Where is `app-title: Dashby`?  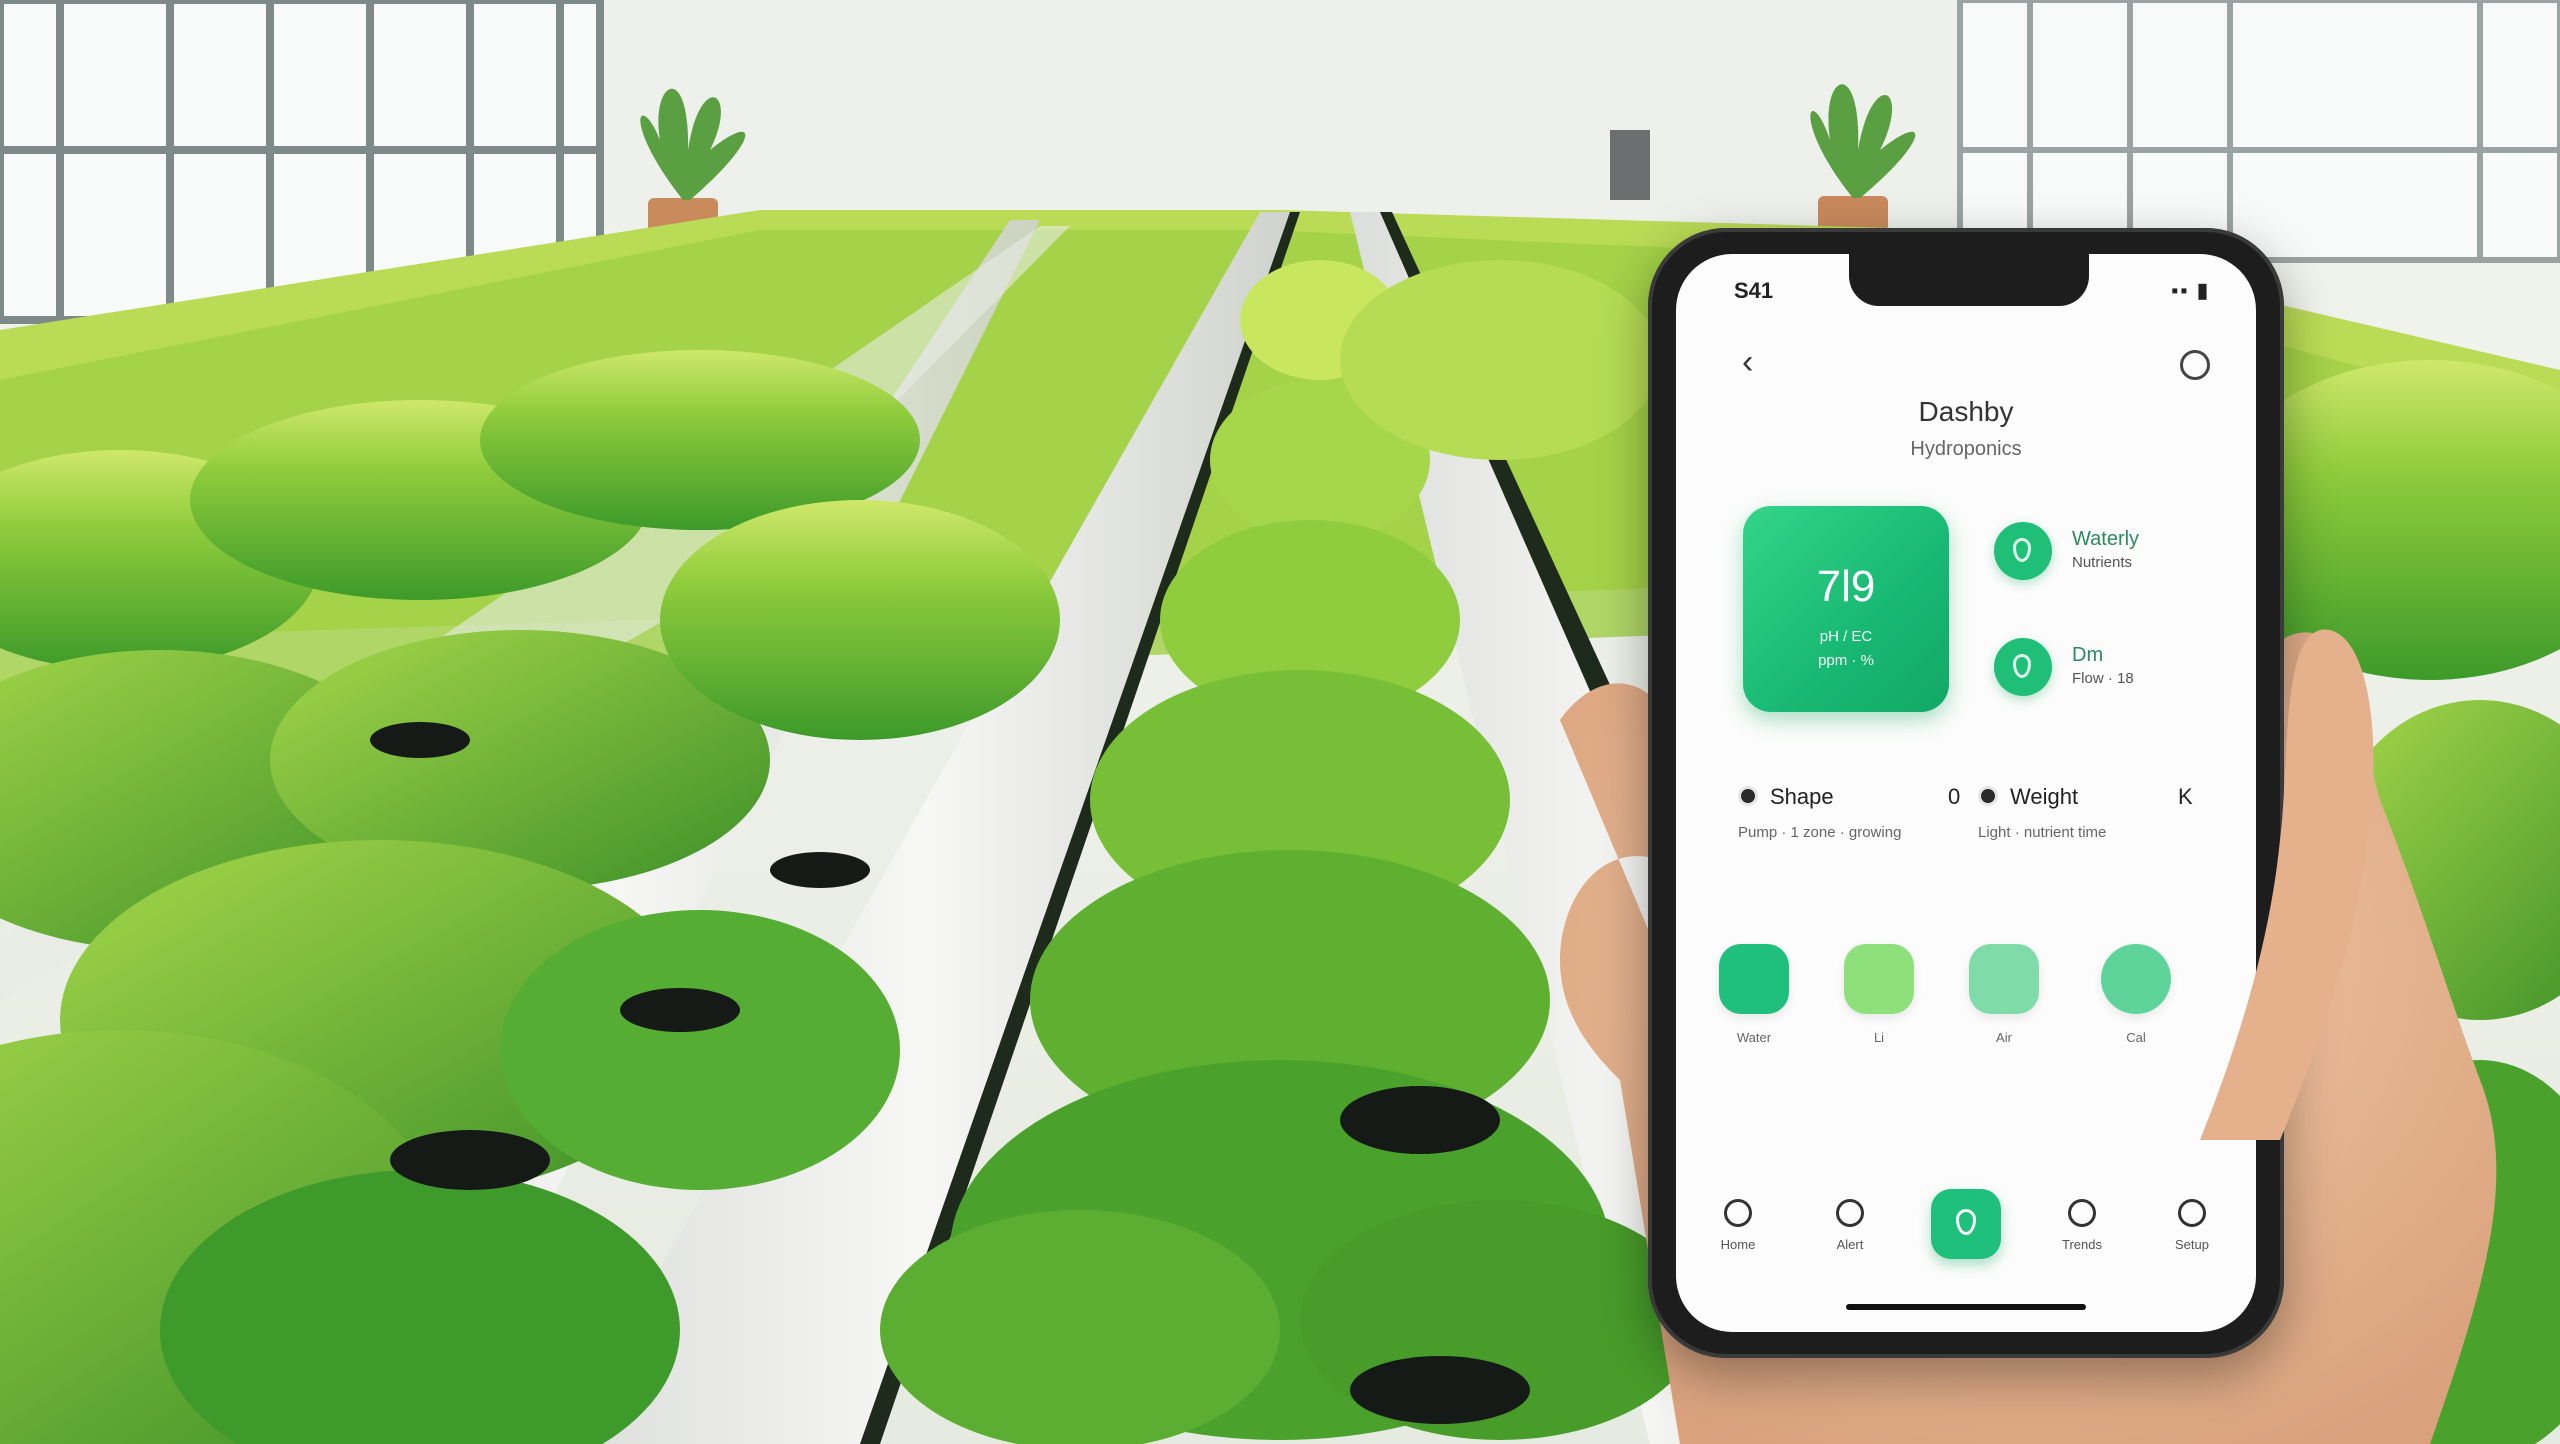 app-title: Dashby is located at coordinates (1966, 411).